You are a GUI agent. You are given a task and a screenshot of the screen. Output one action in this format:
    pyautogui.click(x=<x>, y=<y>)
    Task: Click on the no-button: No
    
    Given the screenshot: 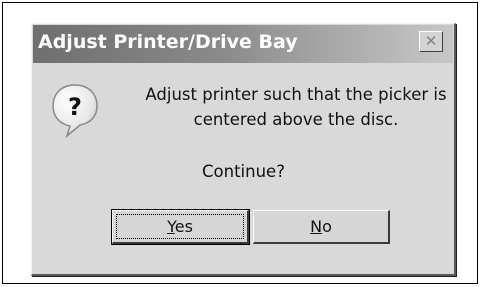 What is the action you would take?
    pyautogui.click(x=321, y=227)
    